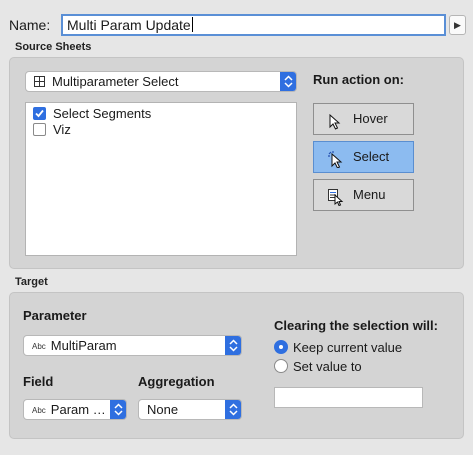 The height and width of the screenshot is (455, 473). Describe the element at coordinates (176, 381) in the screenshot. I see `aggregation-label: Aggregation` at that location.